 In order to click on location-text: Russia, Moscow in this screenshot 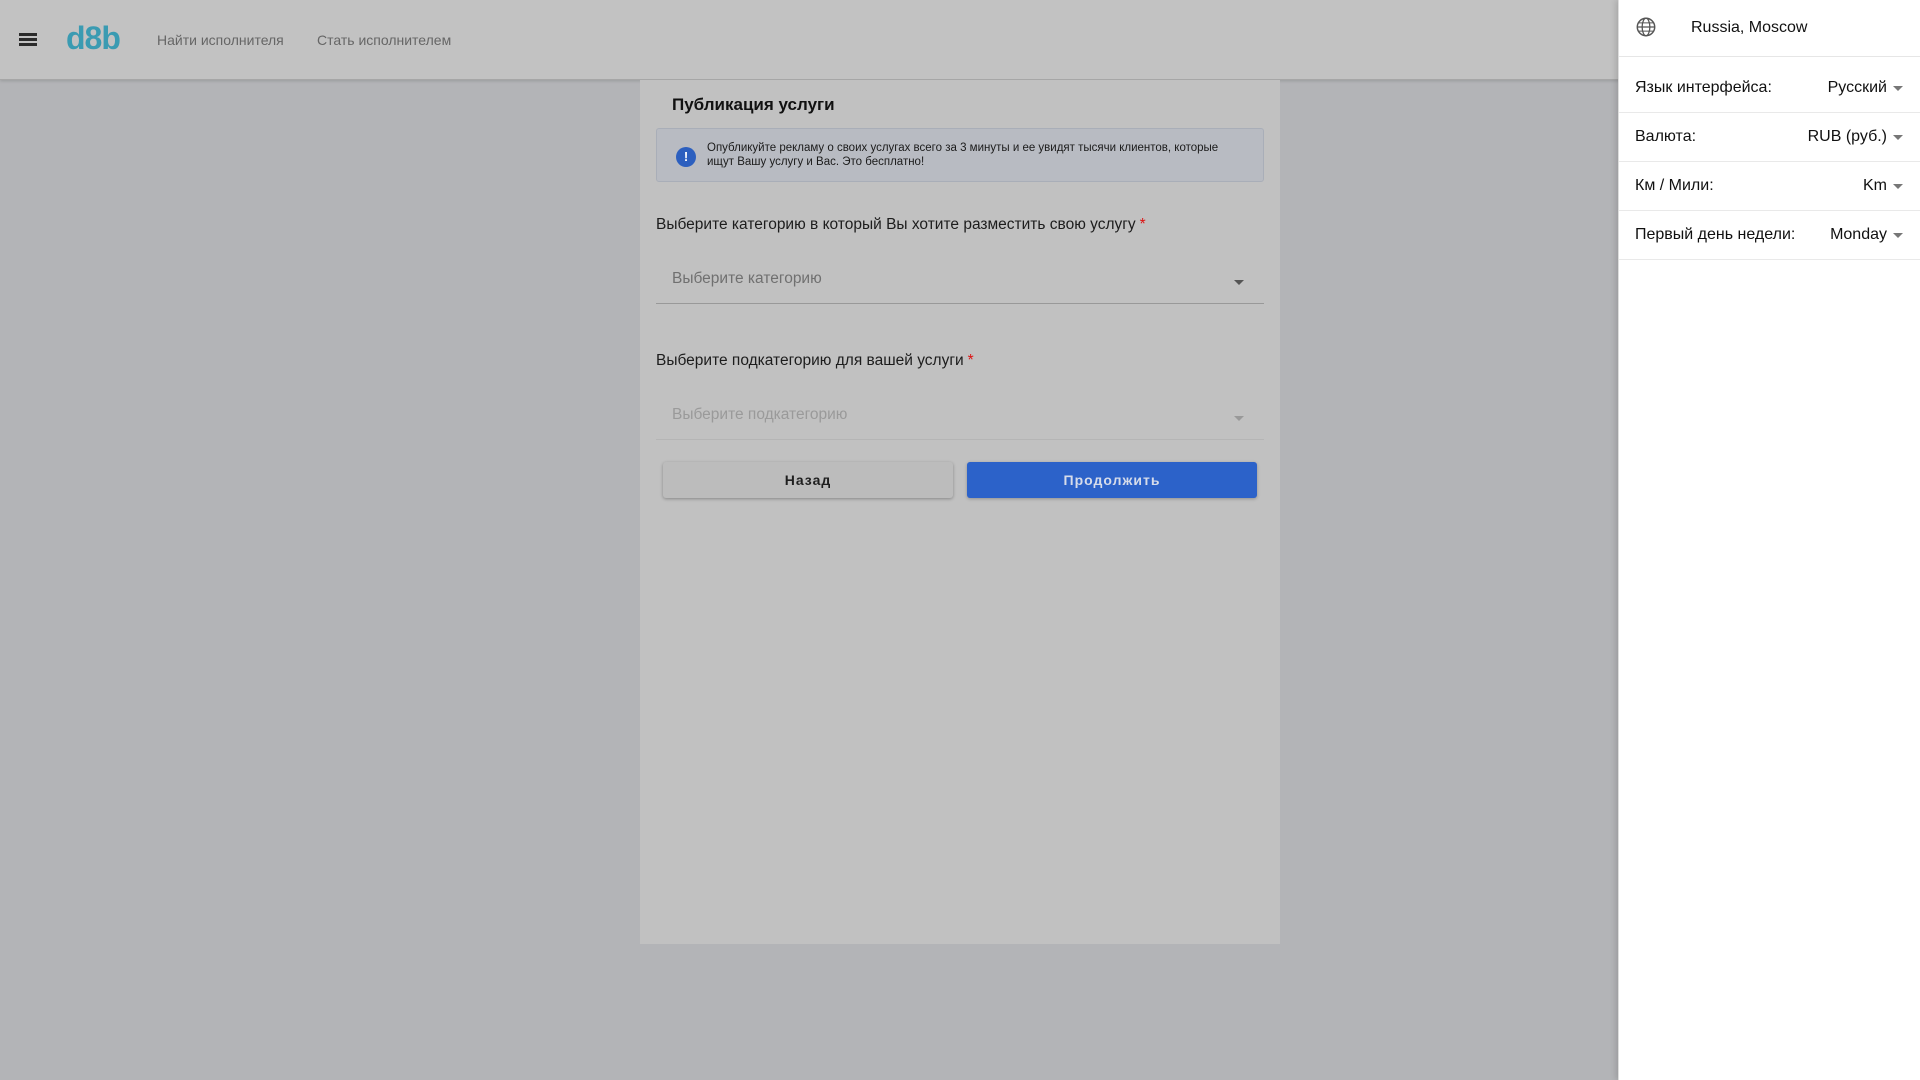, I will do `click(1749, 27)`.